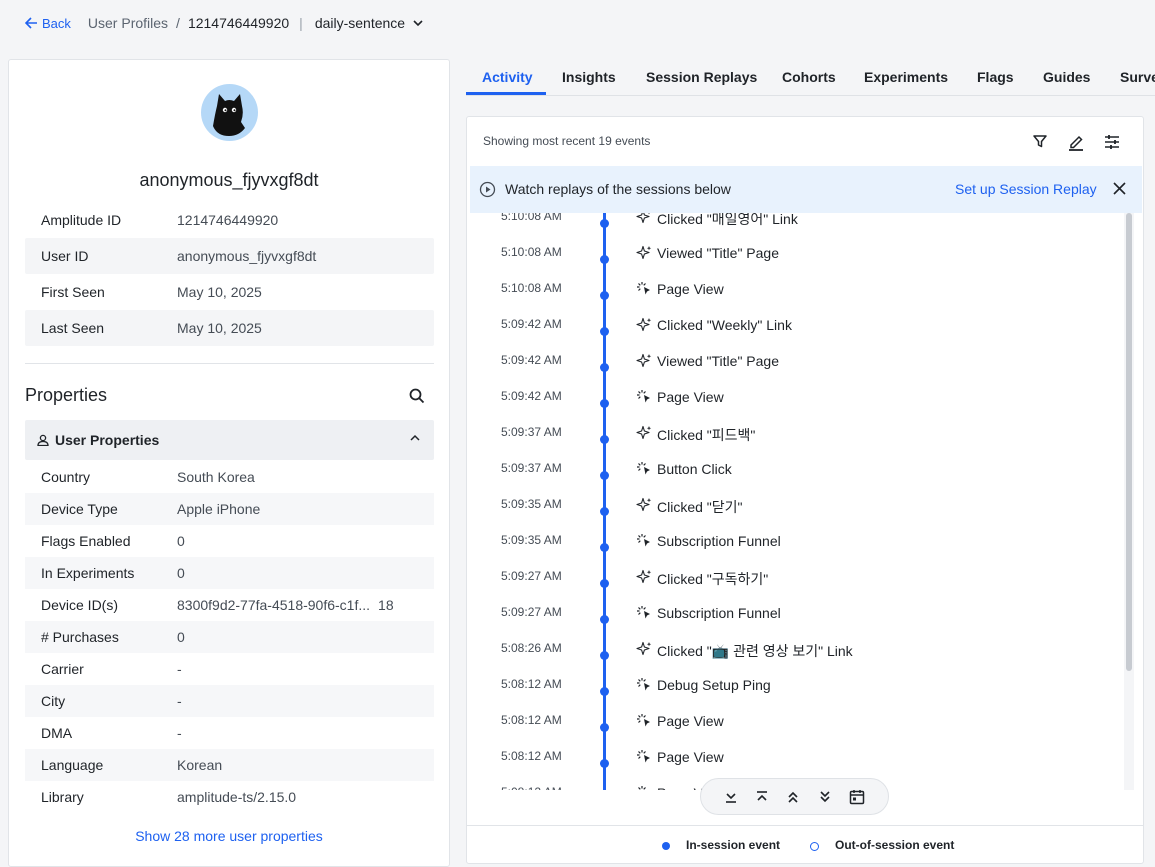 The height and width of the screenshot is (867, 1155). Describe the element at coordinates (386, 605) in the screenshot. I see `device-id-count: 18` at that location.